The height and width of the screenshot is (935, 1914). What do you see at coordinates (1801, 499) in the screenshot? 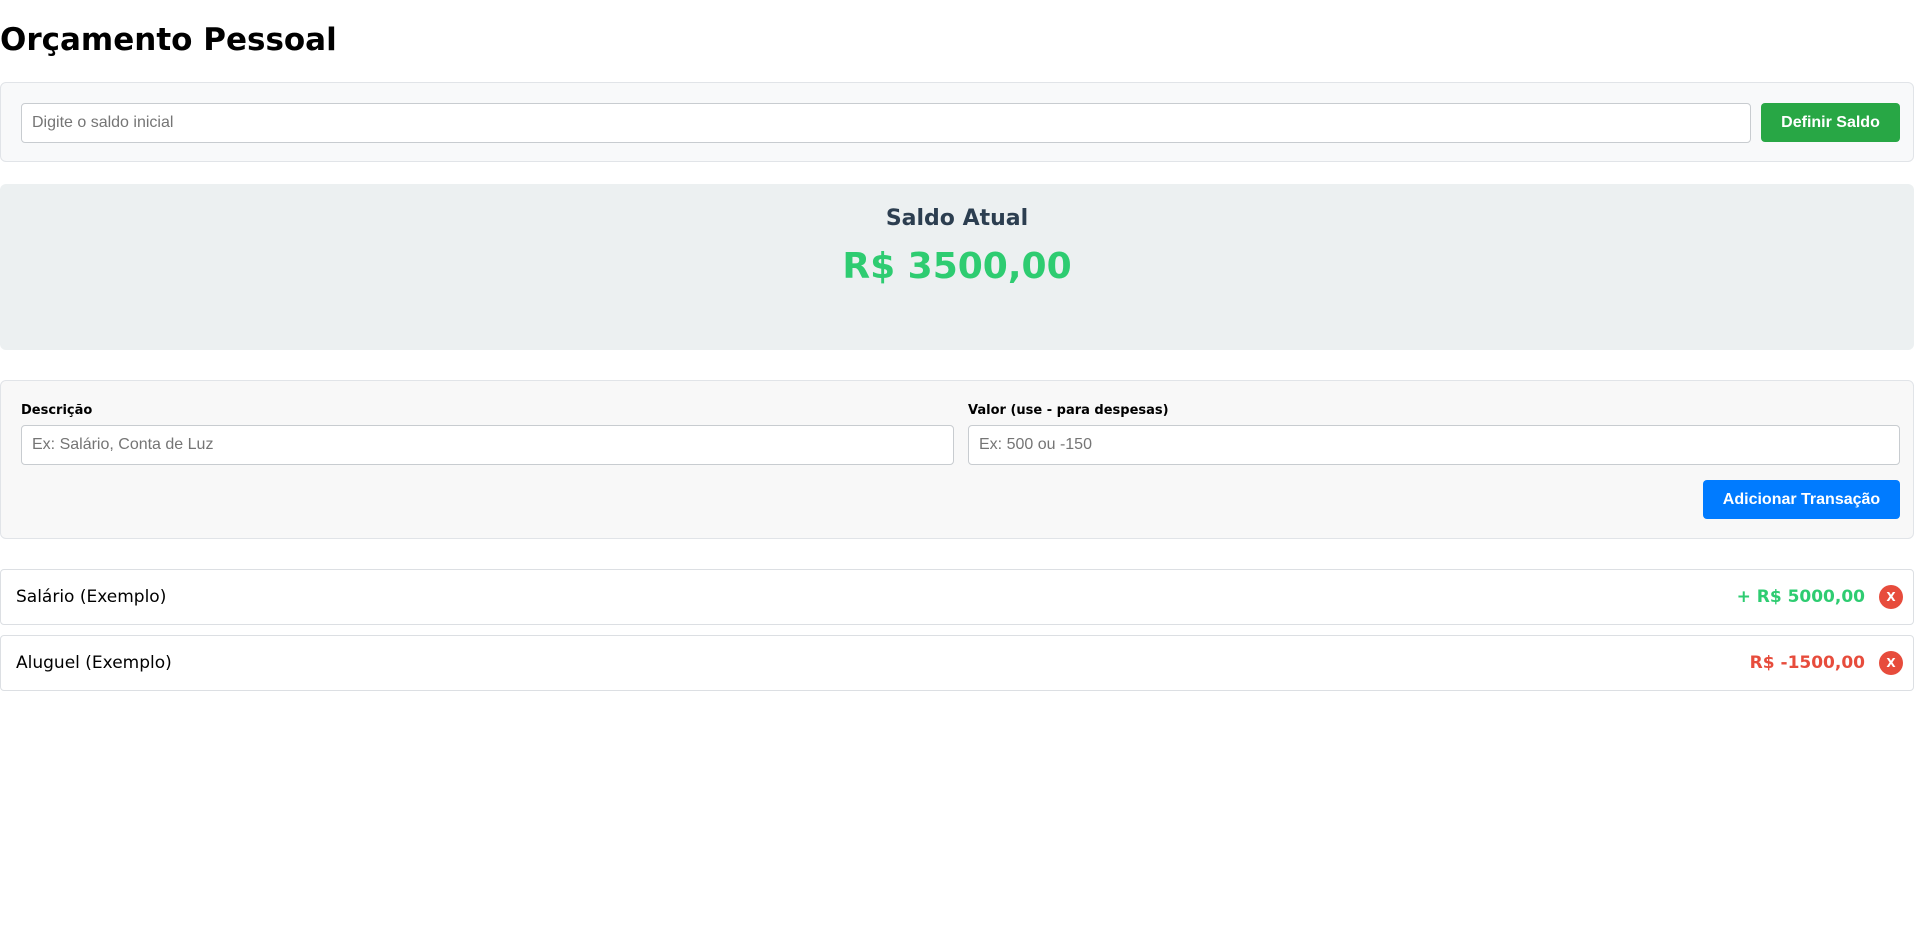
I see `add-transaction-button: Adicionar Transação` at bounding box center [1801, 499].